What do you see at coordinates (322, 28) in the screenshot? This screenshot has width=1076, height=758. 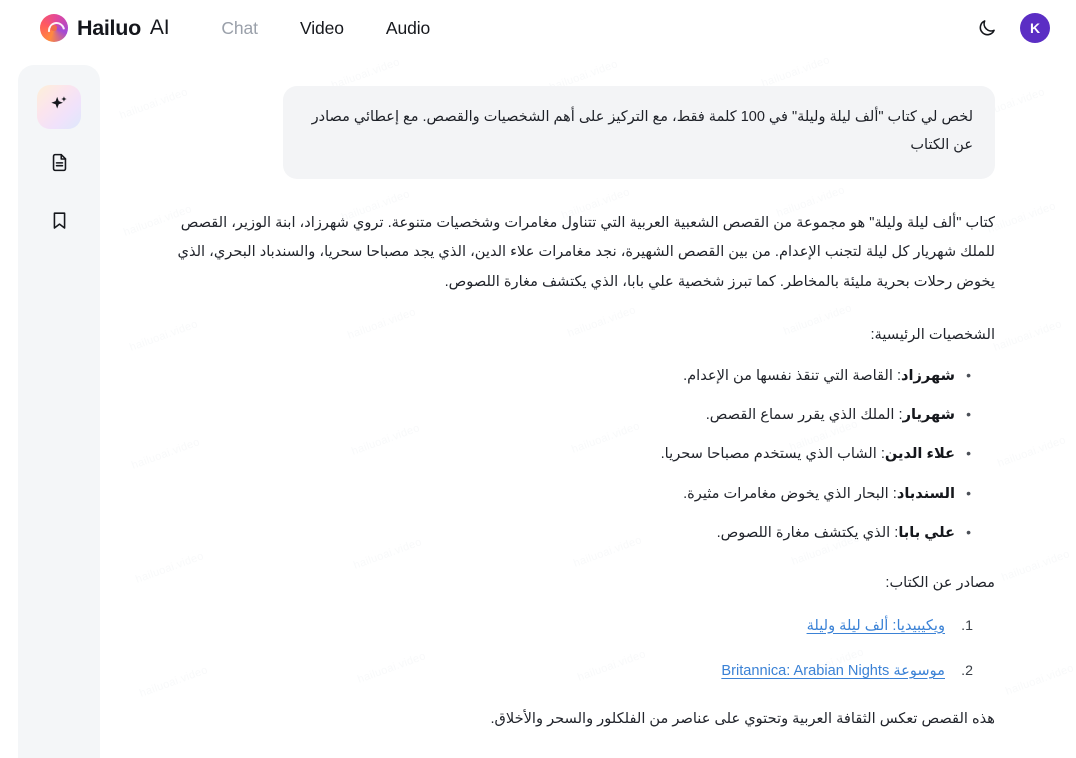 I see `nav-tab-video: Video` at bounding box center [322, 28].